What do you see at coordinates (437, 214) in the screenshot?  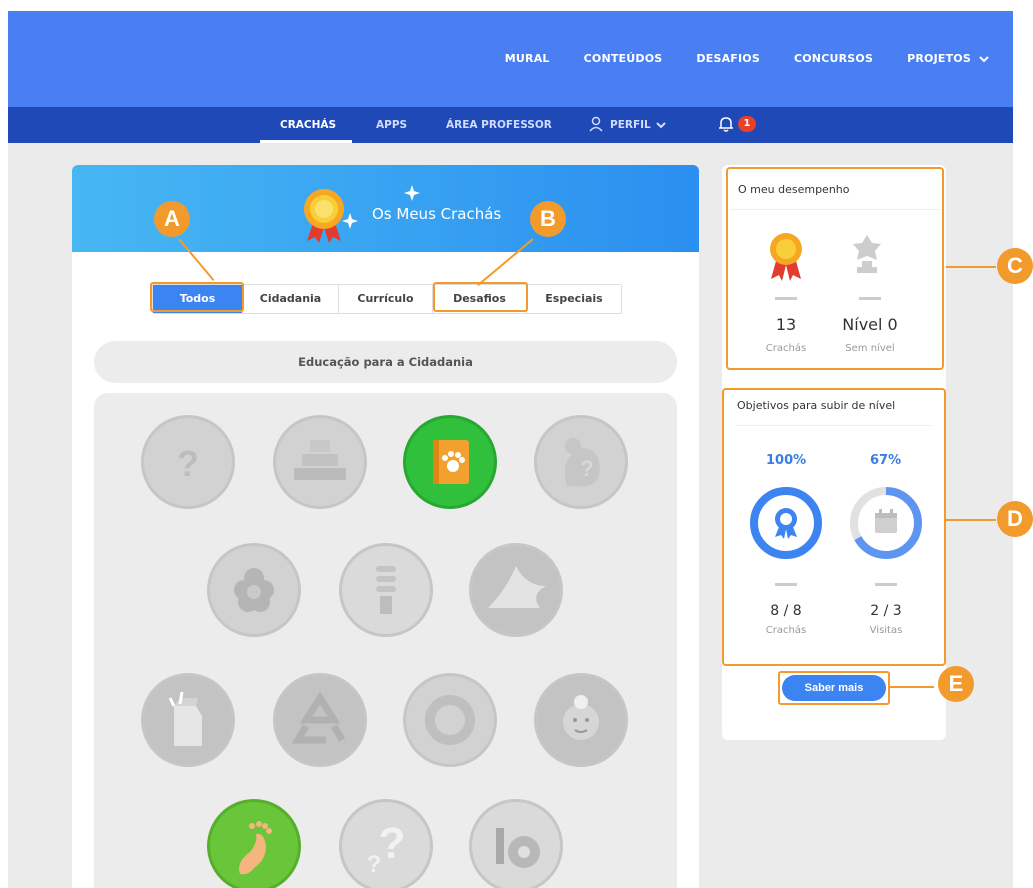 I see `banner-title: Os Meus Crachás` at bounding box center [437, 214].